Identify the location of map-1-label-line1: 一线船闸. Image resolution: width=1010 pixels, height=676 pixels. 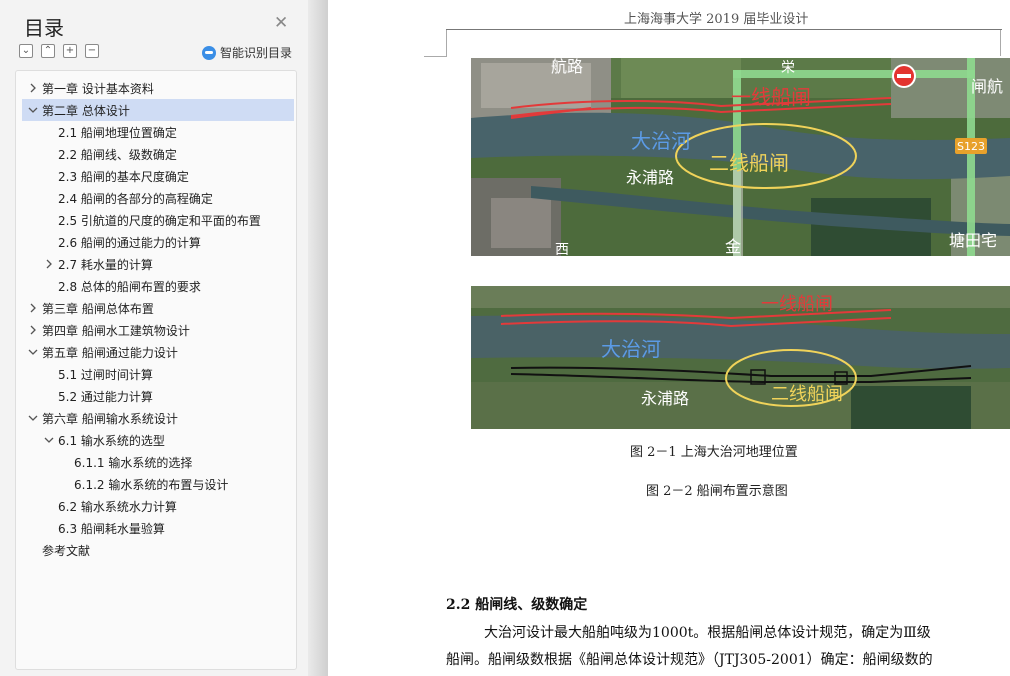
(771, 97).